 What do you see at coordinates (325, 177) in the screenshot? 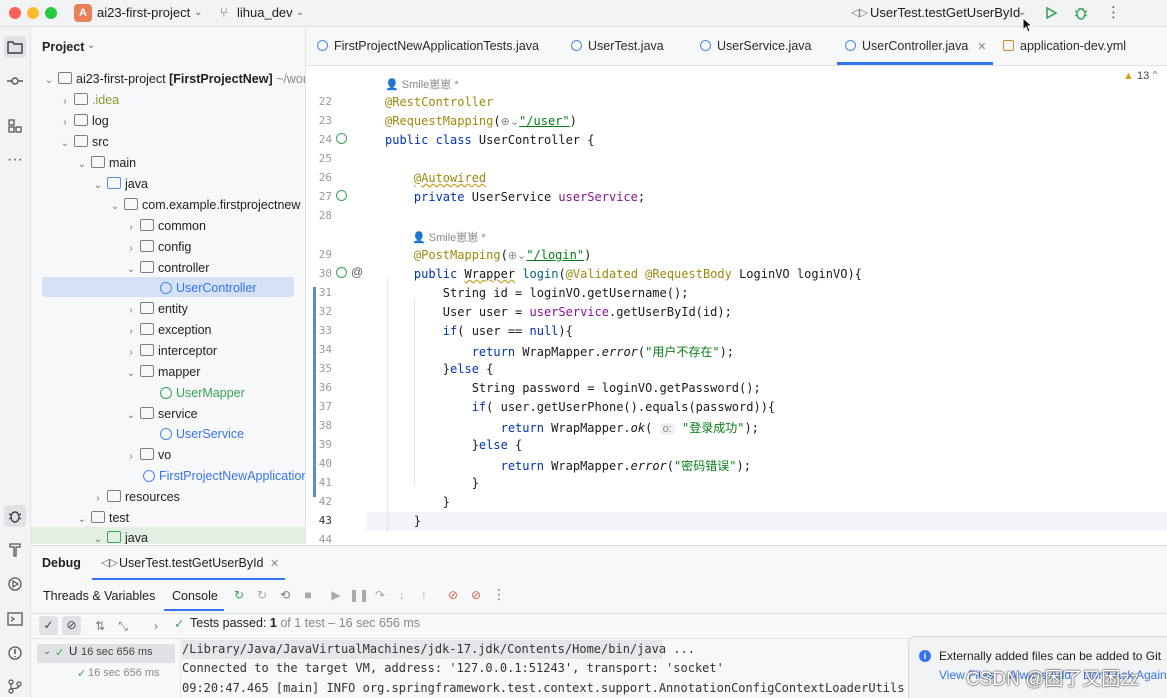
I see `line-number: 26` at bounding box center [325, 177].